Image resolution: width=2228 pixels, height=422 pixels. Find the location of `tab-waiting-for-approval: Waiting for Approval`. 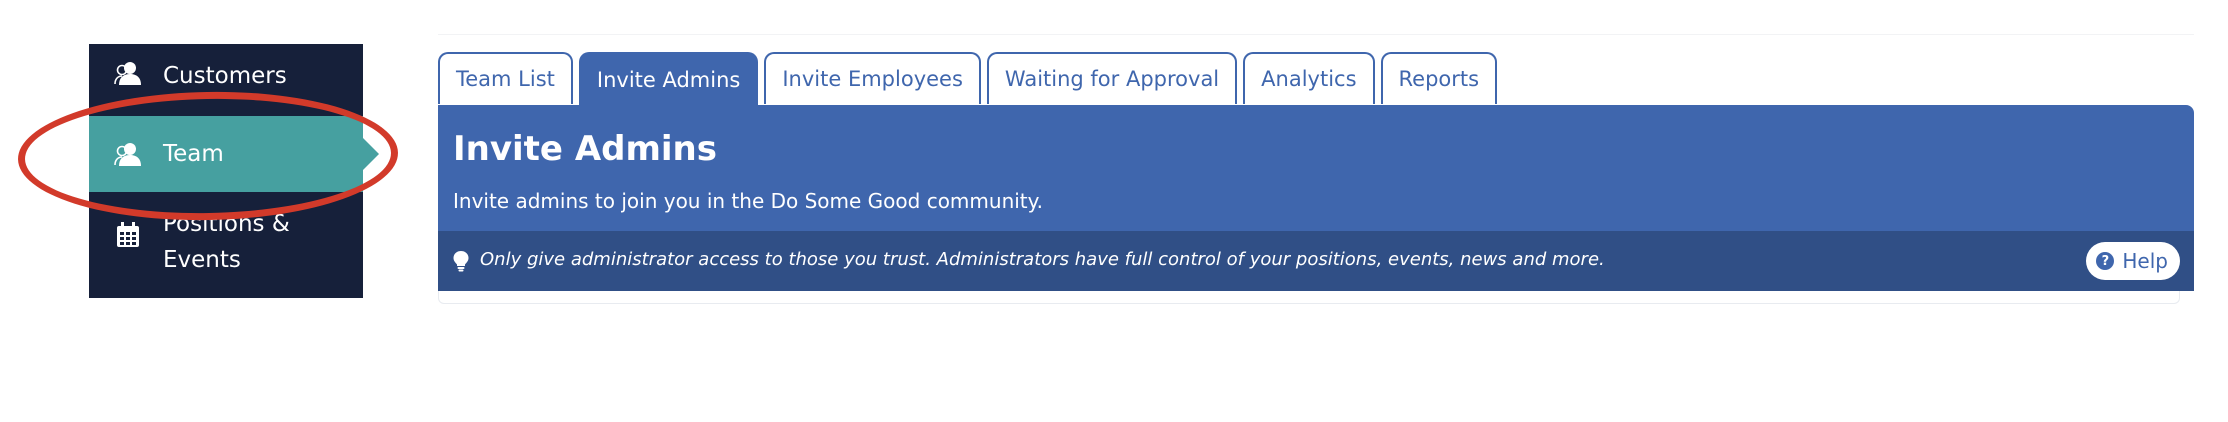

tab-waiting-for-approval: Waiting for Approval is located at coordinates (1112, 78).